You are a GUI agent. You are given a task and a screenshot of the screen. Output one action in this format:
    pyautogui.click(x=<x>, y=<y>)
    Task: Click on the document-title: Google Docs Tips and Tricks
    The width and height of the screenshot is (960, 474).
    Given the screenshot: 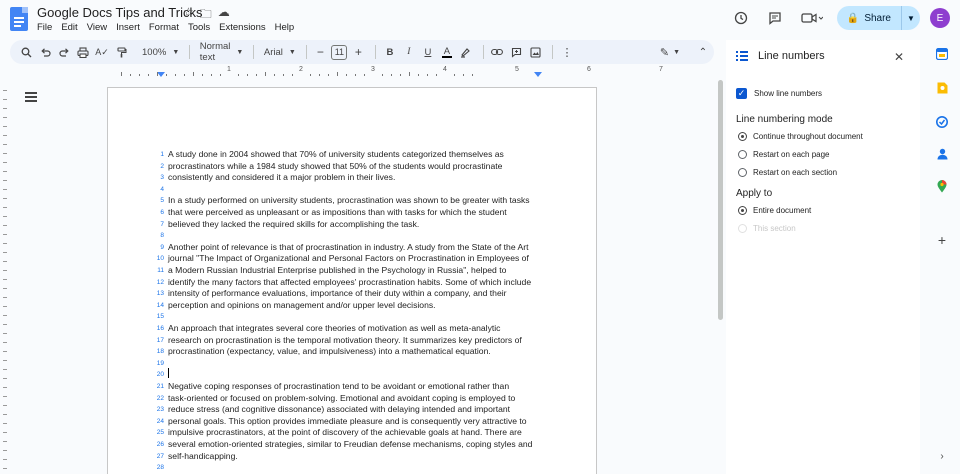 What is the action you would take?
    pyautogui.click(x=119, y=12)
    